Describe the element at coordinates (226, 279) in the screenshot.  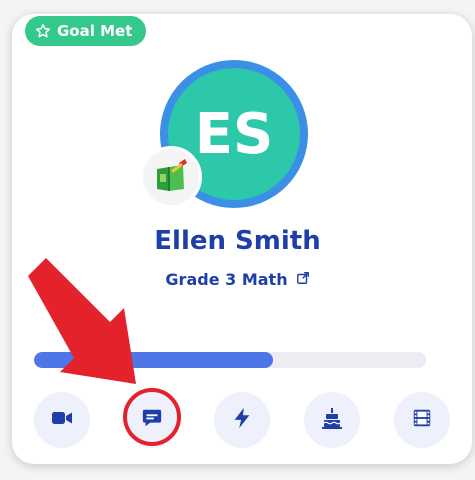
I see `grade-label: Grade 3 Math` at that location.